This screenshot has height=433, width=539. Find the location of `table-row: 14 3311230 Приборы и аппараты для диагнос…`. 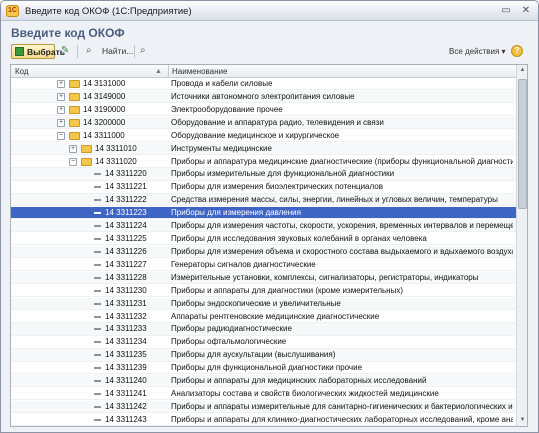

table-row: 14 3311230 Приборы и аппараты для диагнос… is located at coordinates (263, 291).